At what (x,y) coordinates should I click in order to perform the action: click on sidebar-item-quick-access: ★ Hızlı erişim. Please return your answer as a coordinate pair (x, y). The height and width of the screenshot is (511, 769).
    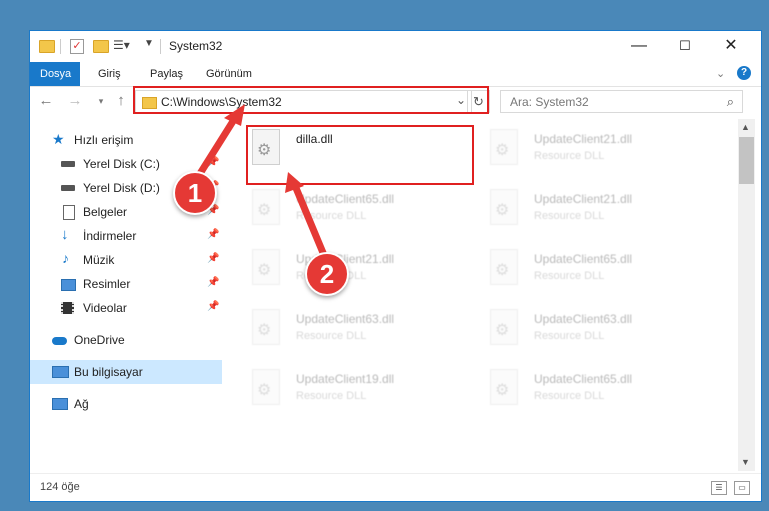
    Looking at the image, I should click on (126, 140).